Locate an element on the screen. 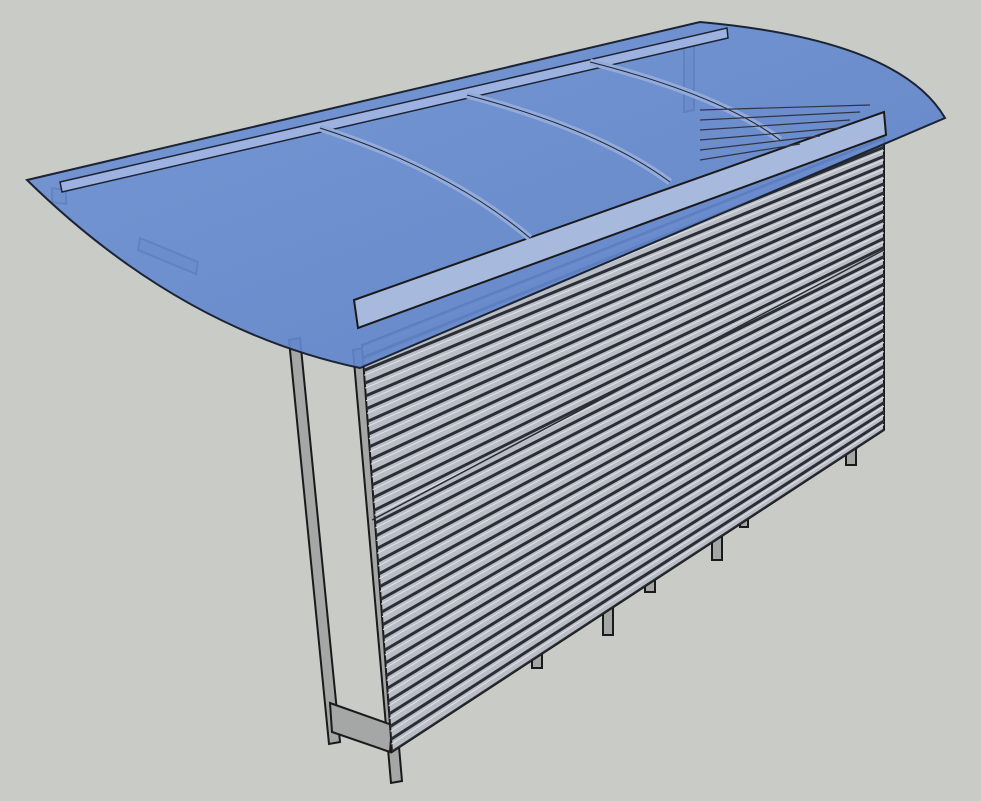 The image size is (981, 801). front-left-post is located at coordinates (314, 541).